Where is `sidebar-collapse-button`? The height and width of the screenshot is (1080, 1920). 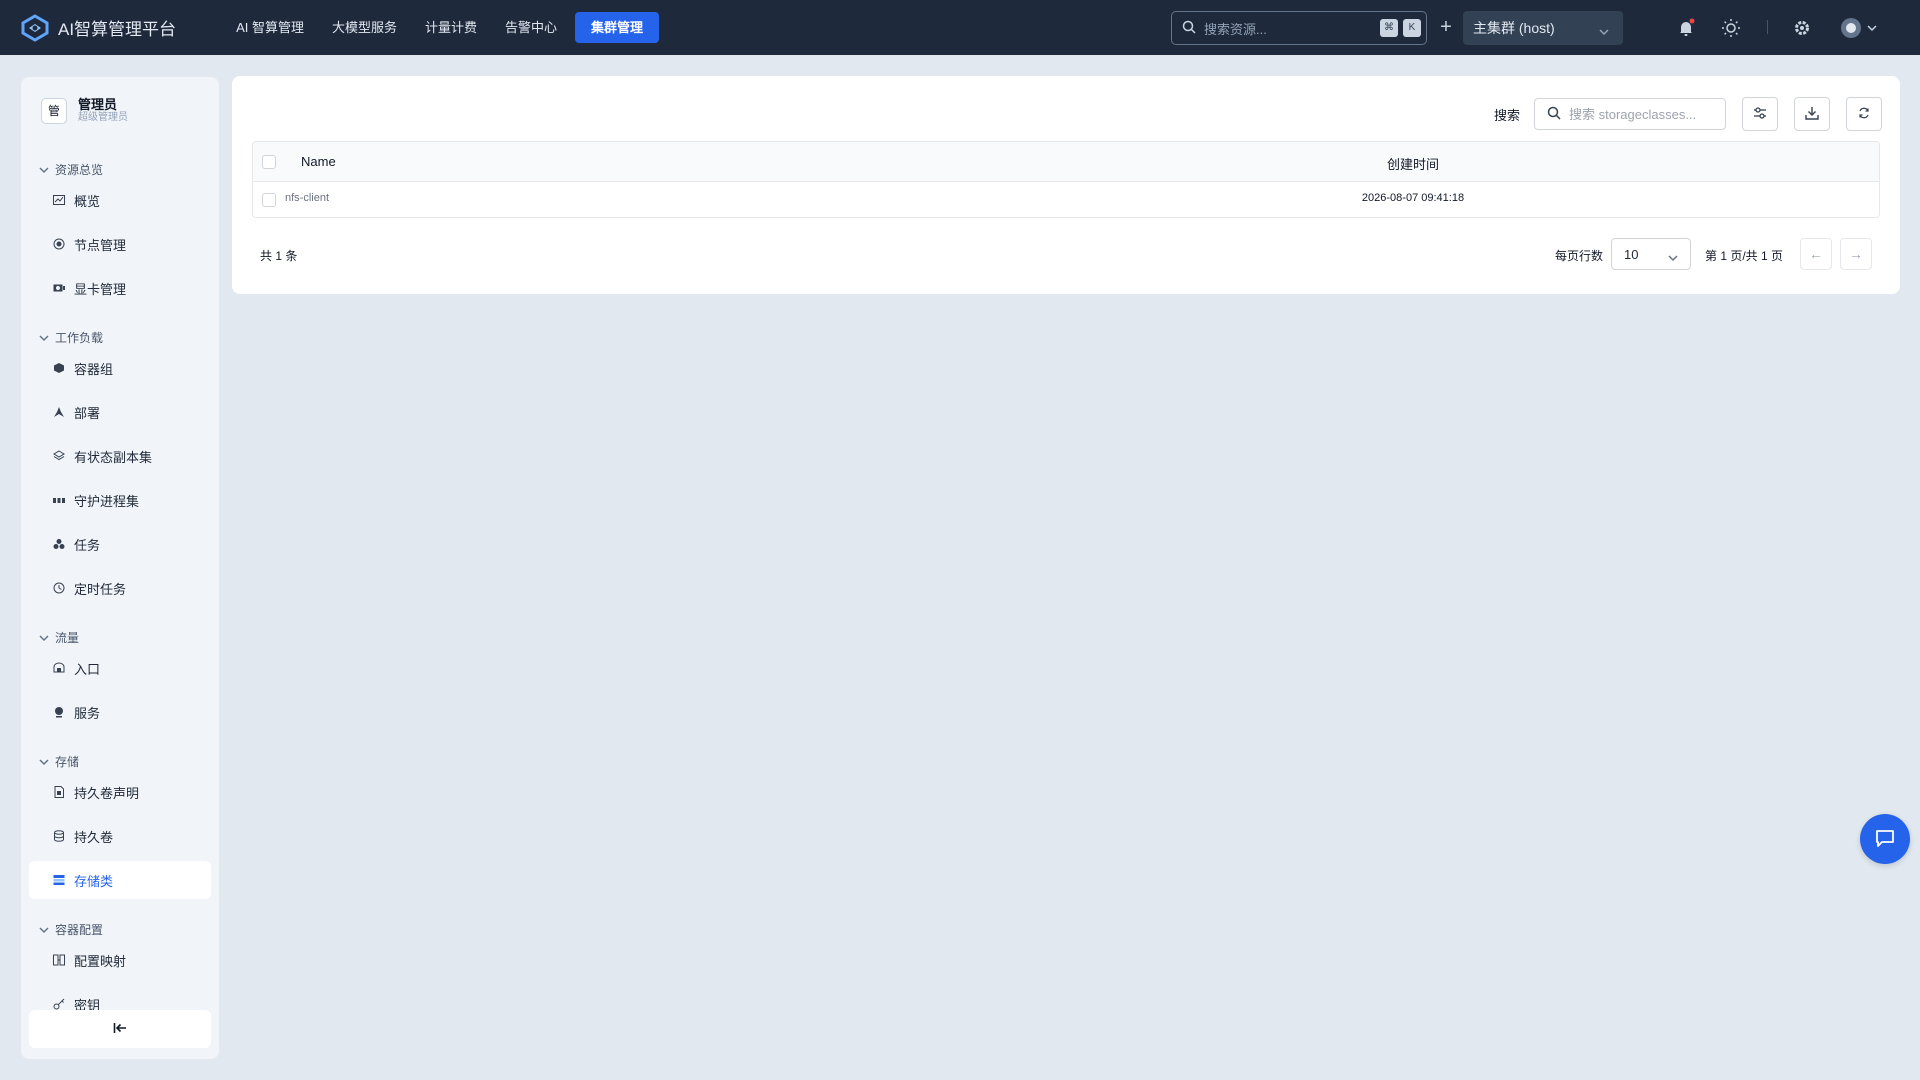 sidebar-collapse-button is located at coordinates (120, 1029).